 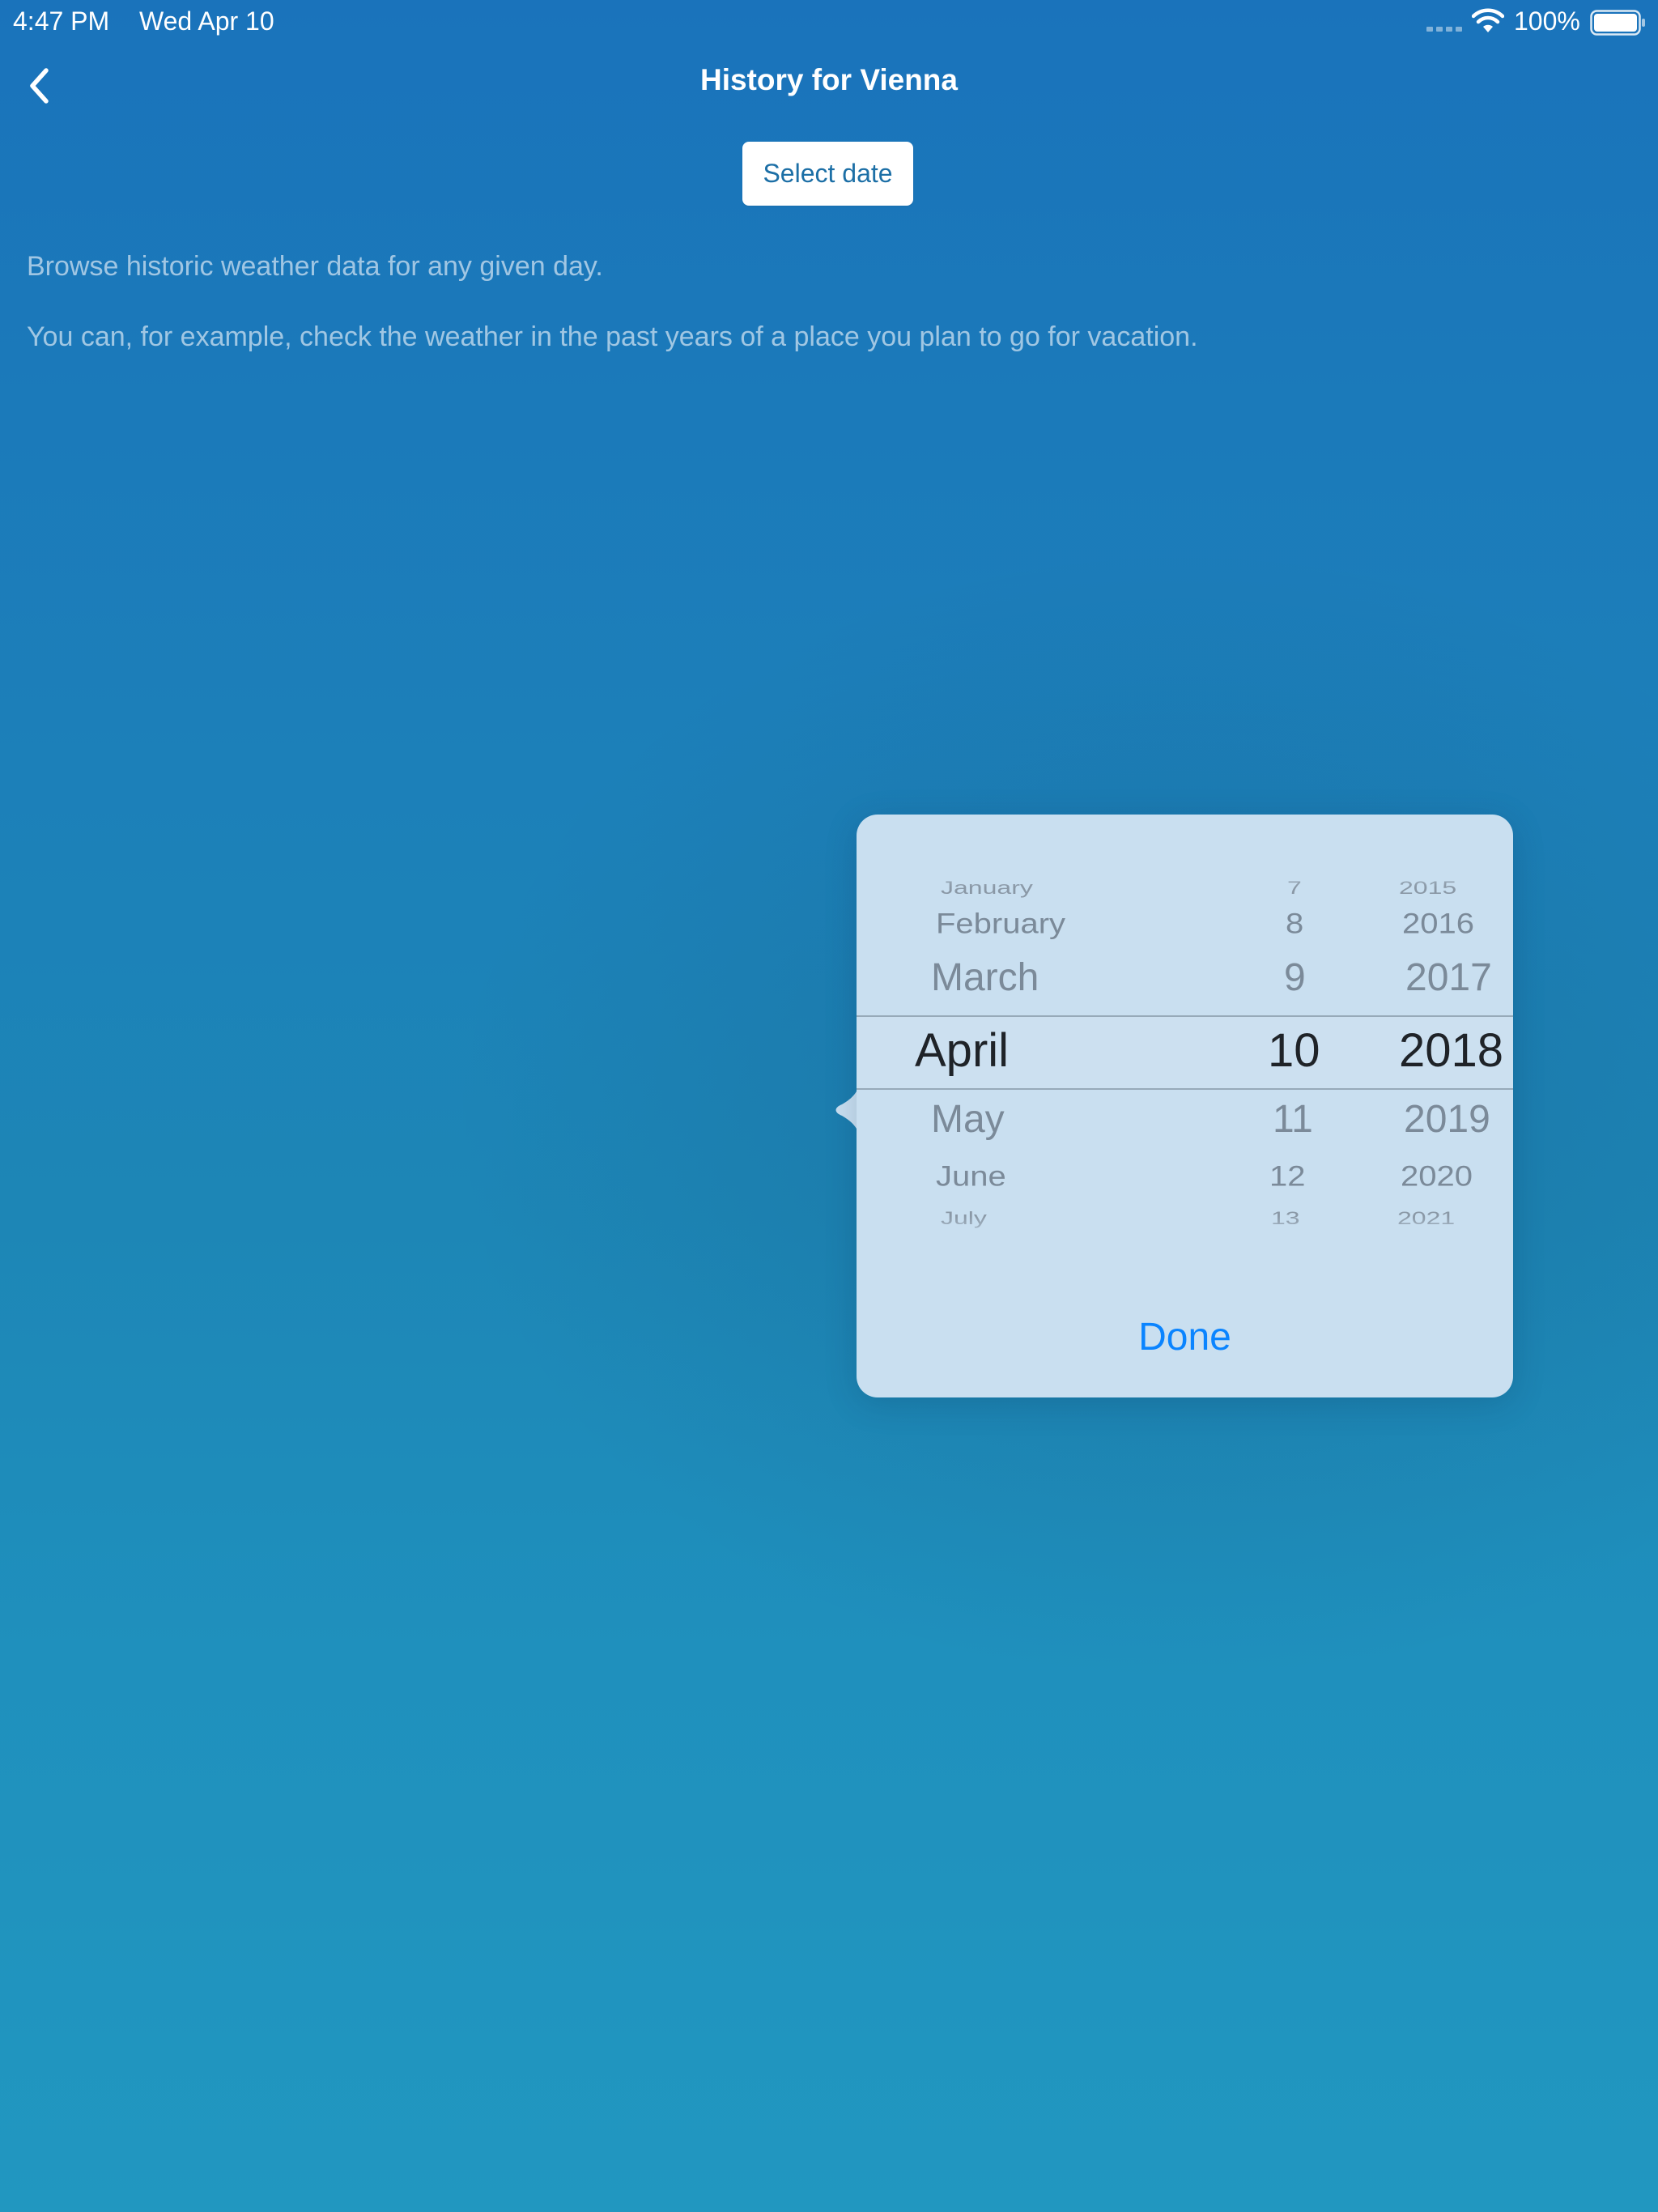 I want to click on month-option: May, so click(x=968, y=1120).